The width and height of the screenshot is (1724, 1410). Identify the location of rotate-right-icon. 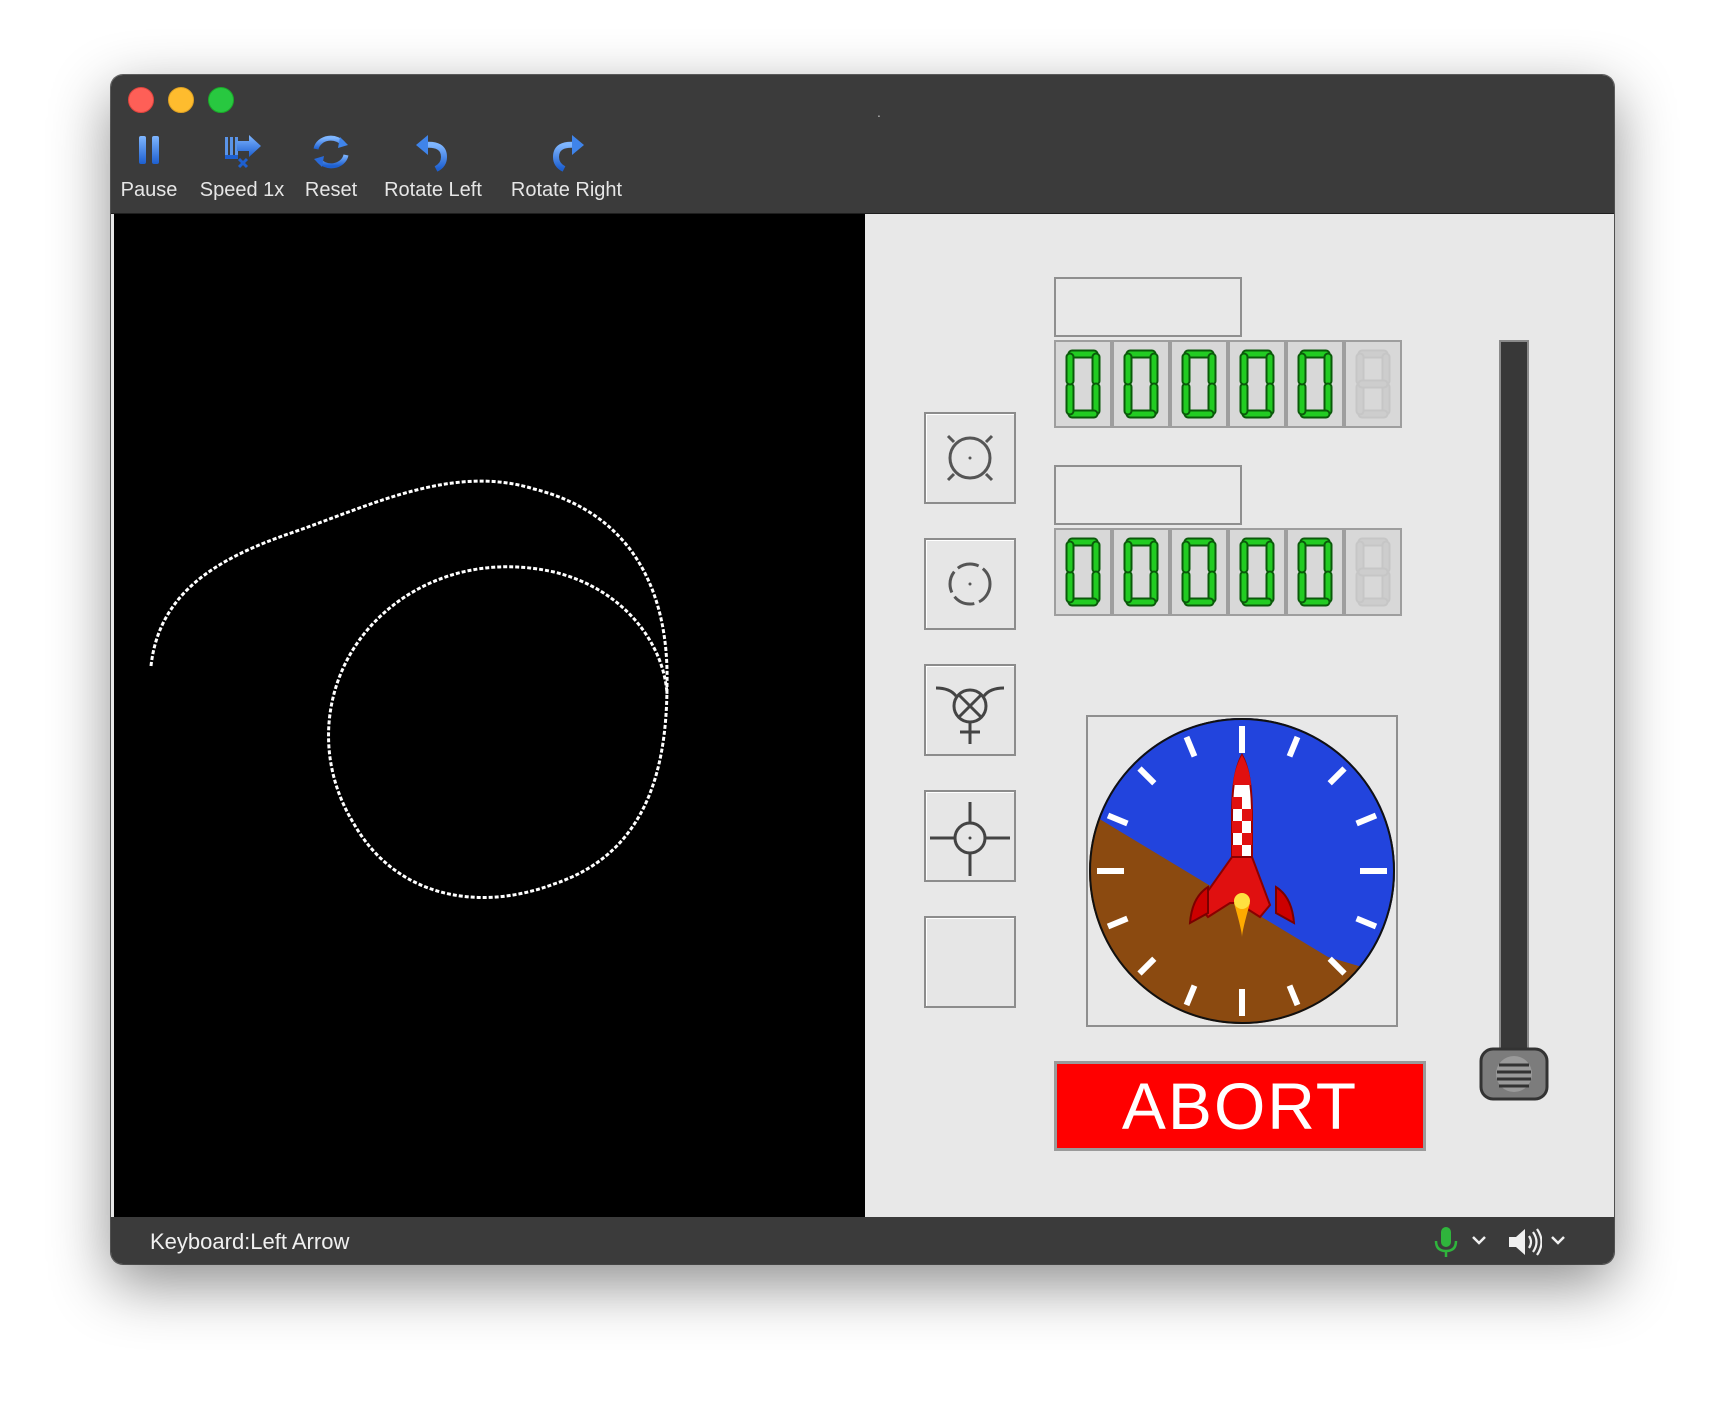
(568, 153).